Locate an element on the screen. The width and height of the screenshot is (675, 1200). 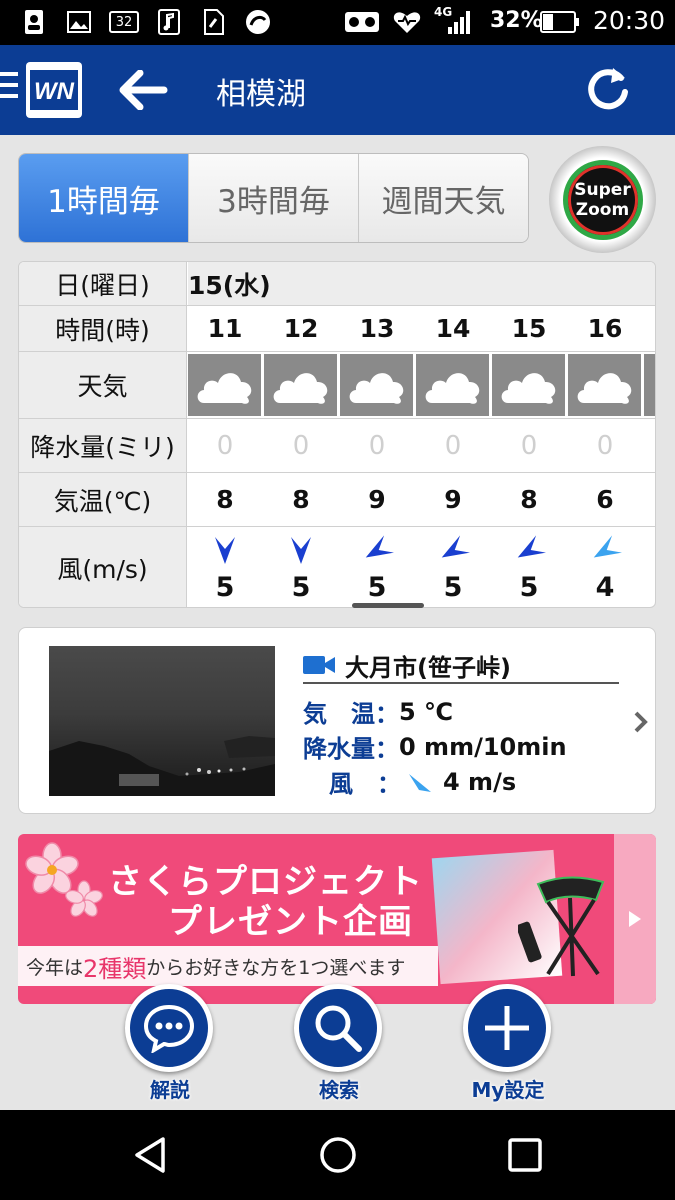
image-icon is located at coordinates (79, 22).